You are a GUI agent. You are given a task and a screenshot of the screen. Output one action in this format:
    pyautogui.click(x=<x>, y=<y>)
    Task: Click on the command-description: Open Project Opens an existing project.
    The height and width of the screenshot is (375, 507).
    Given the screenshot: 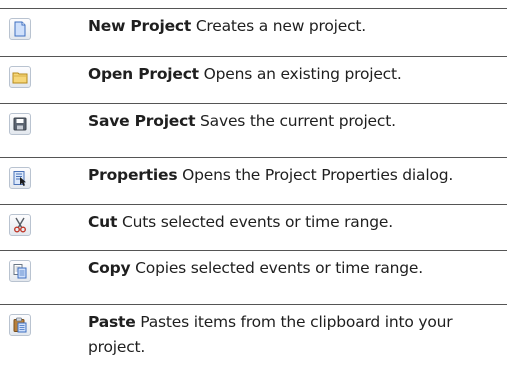 What is the action you would take?
    pyautogui.click(x=297, y=74)
    